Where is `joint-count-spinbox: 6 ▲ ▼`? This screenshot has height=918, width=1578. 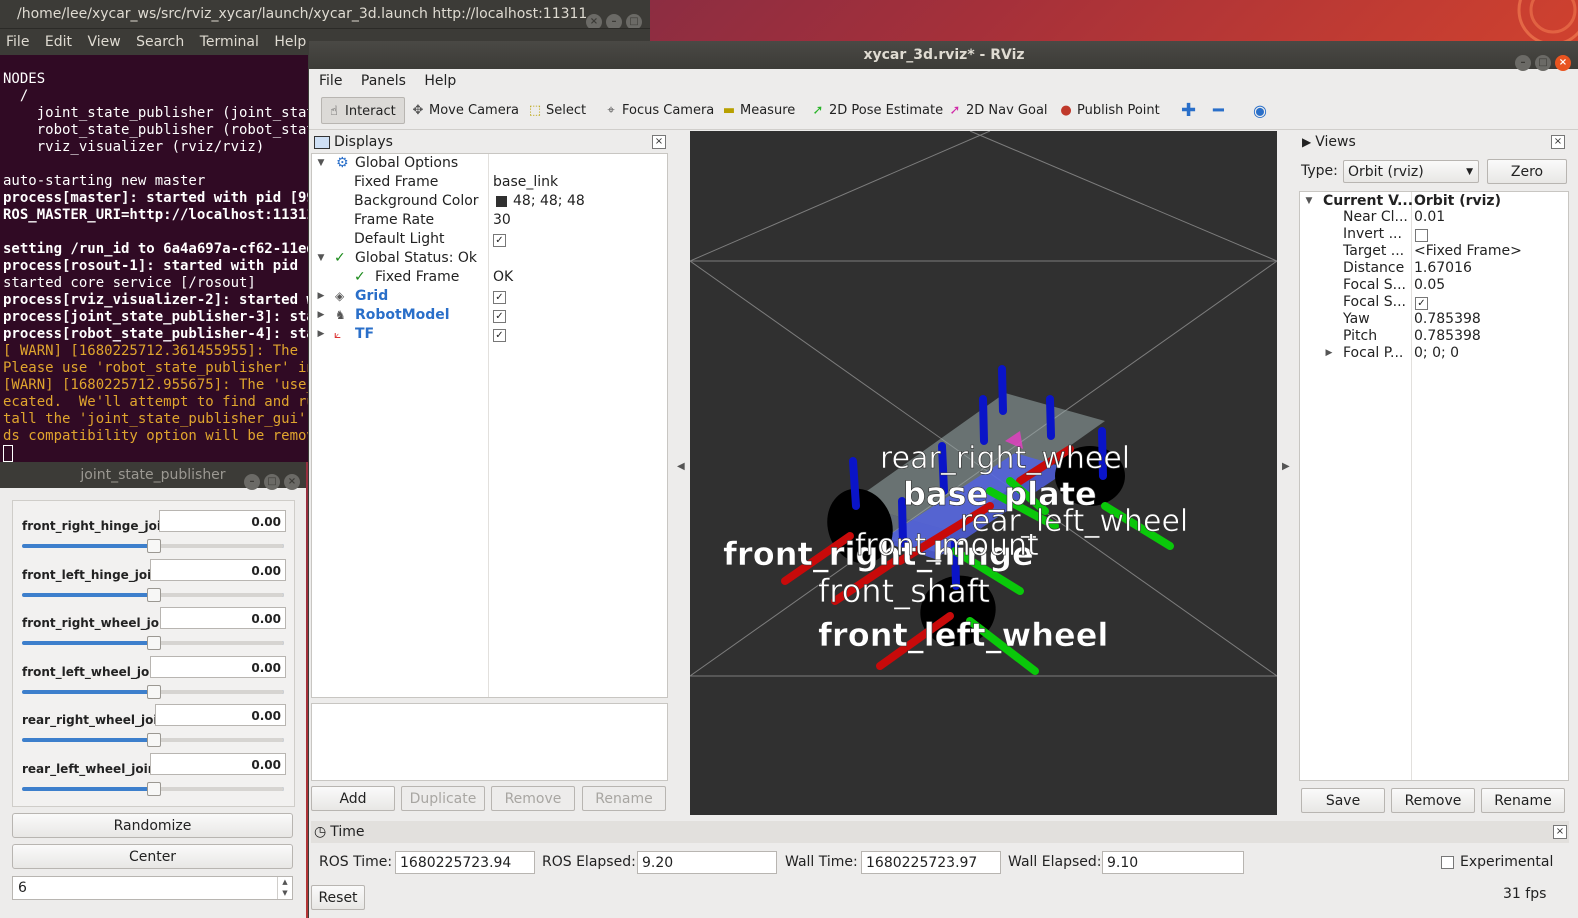
joint-count-spinbox: 6 ▲ ▼ is located at coordinates (152, 888).